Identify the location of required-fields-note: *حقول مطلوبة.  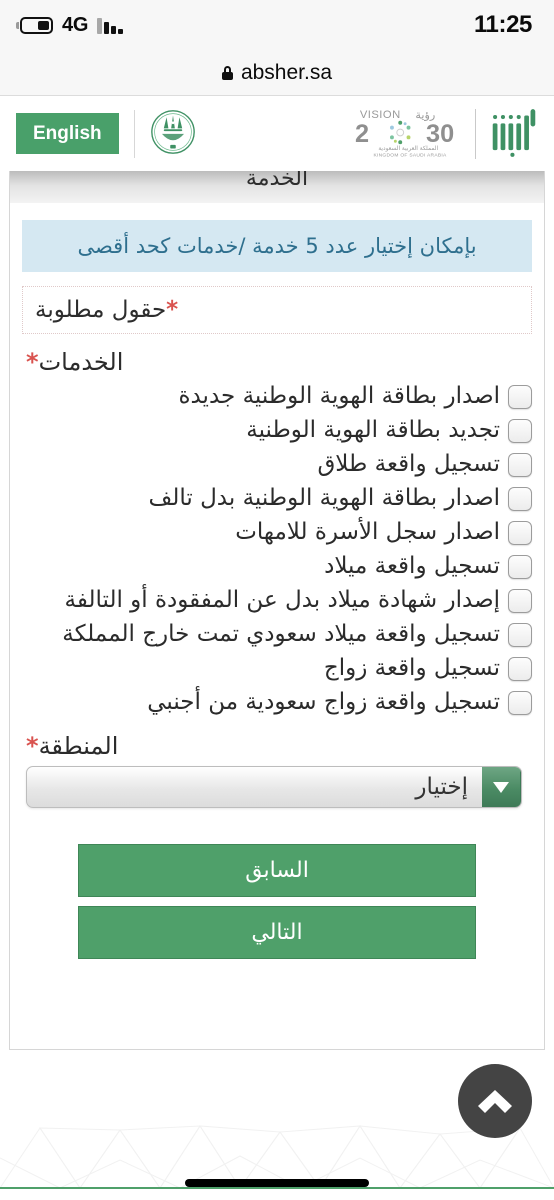
(277, 310).